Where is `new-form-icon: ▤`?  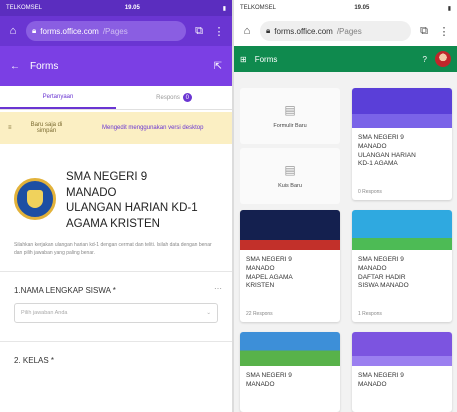 new-form-icon: ▤ is located at coordinates (290, 110).